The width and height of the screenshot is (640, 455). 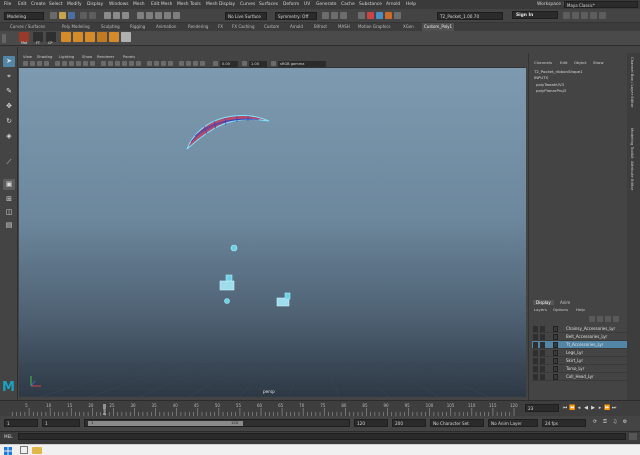 I want to click on channel-box-menu-object: Object, so click(x=580, y=62).